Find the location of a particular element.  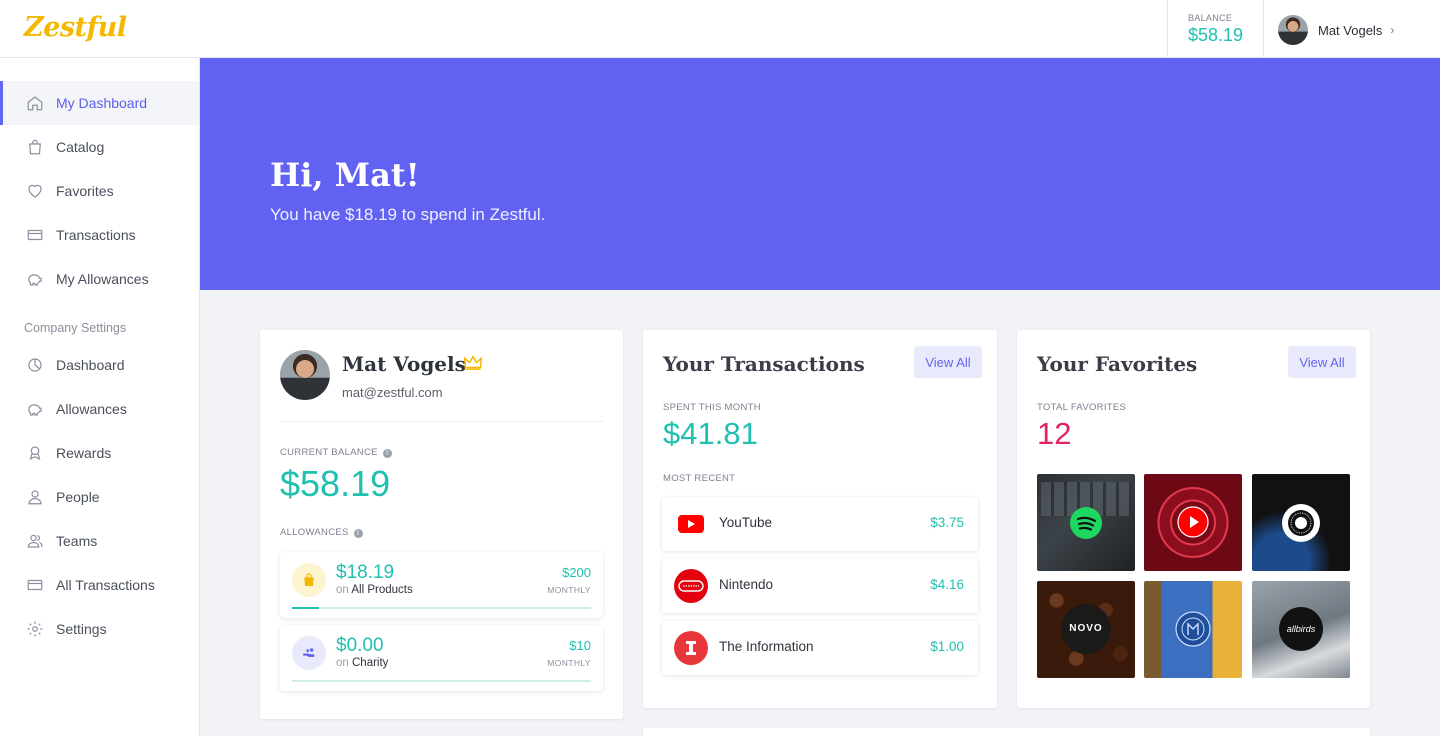

sidebar-item-rewards: Rewards is located at coordinates (99, 453).